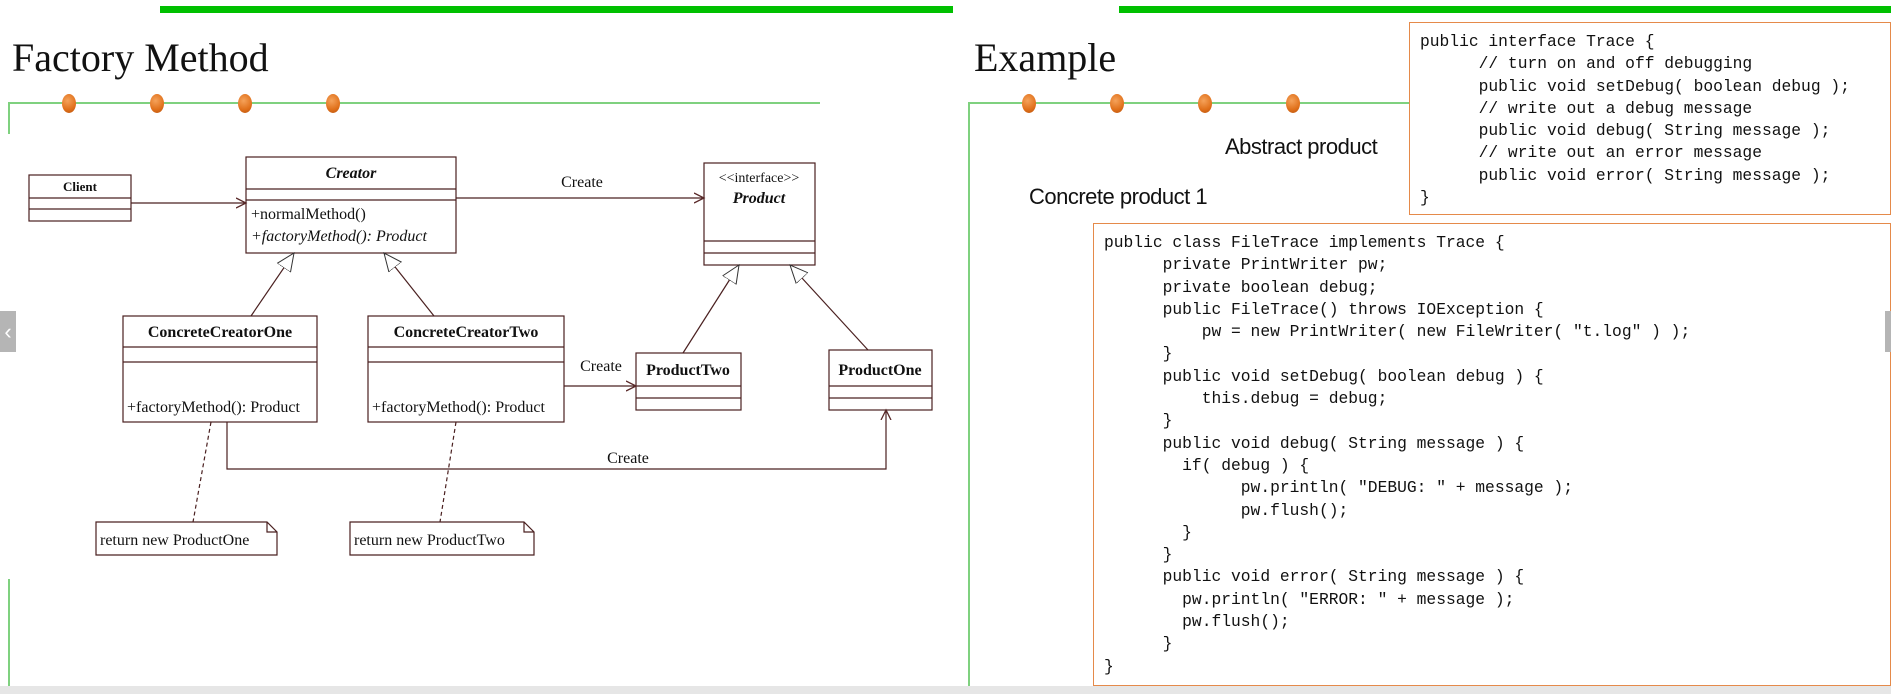 The height and width of the screenshot is (694, 1891). I want to click on code-line: pw.println( "DEBUG: " + message );, so click(1338, 488).